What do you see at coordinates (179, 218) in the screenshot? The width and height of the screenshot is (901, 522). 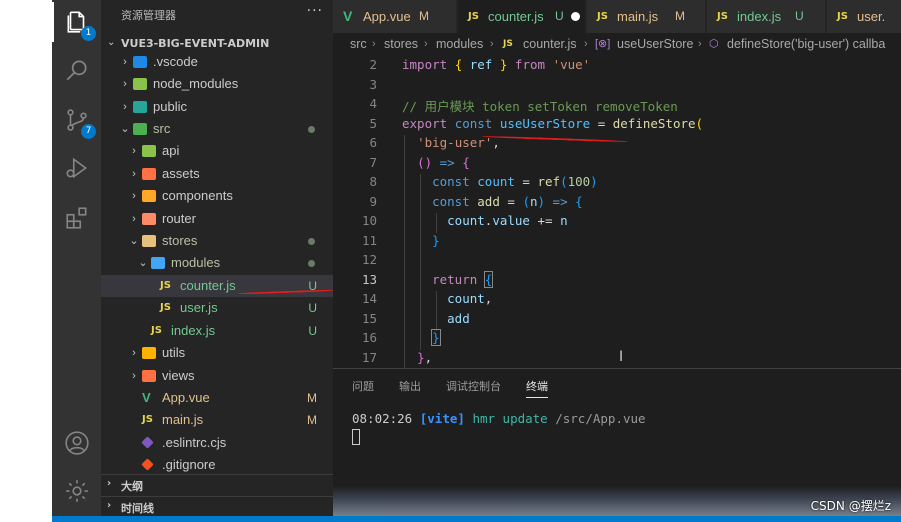 I see `tree-item-label: router` at bounding box center [179, 218].